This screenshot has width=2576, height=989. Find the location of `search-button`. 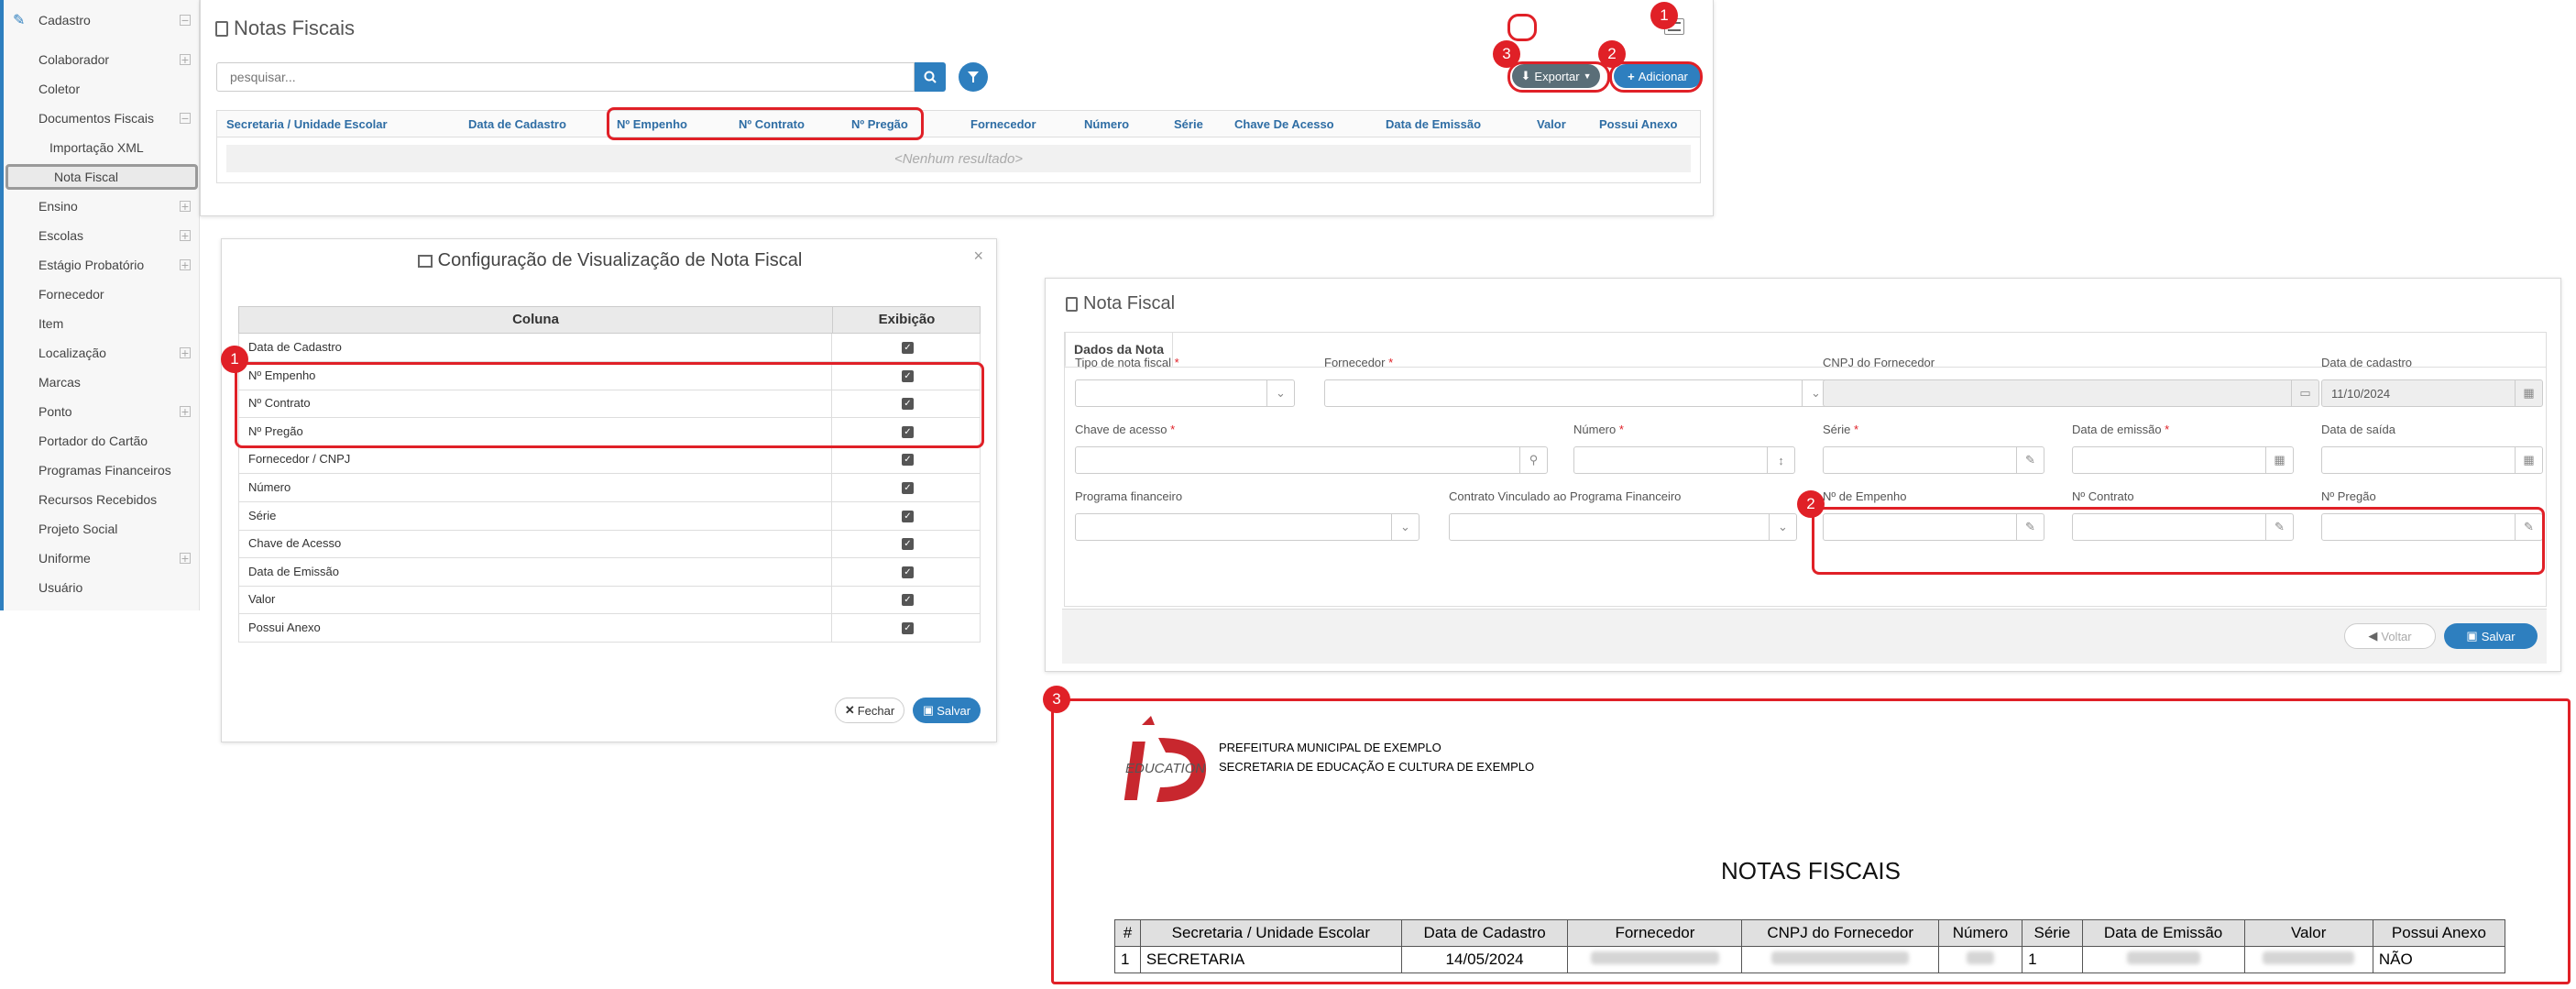

search-button is located at coordinates (931, 77).